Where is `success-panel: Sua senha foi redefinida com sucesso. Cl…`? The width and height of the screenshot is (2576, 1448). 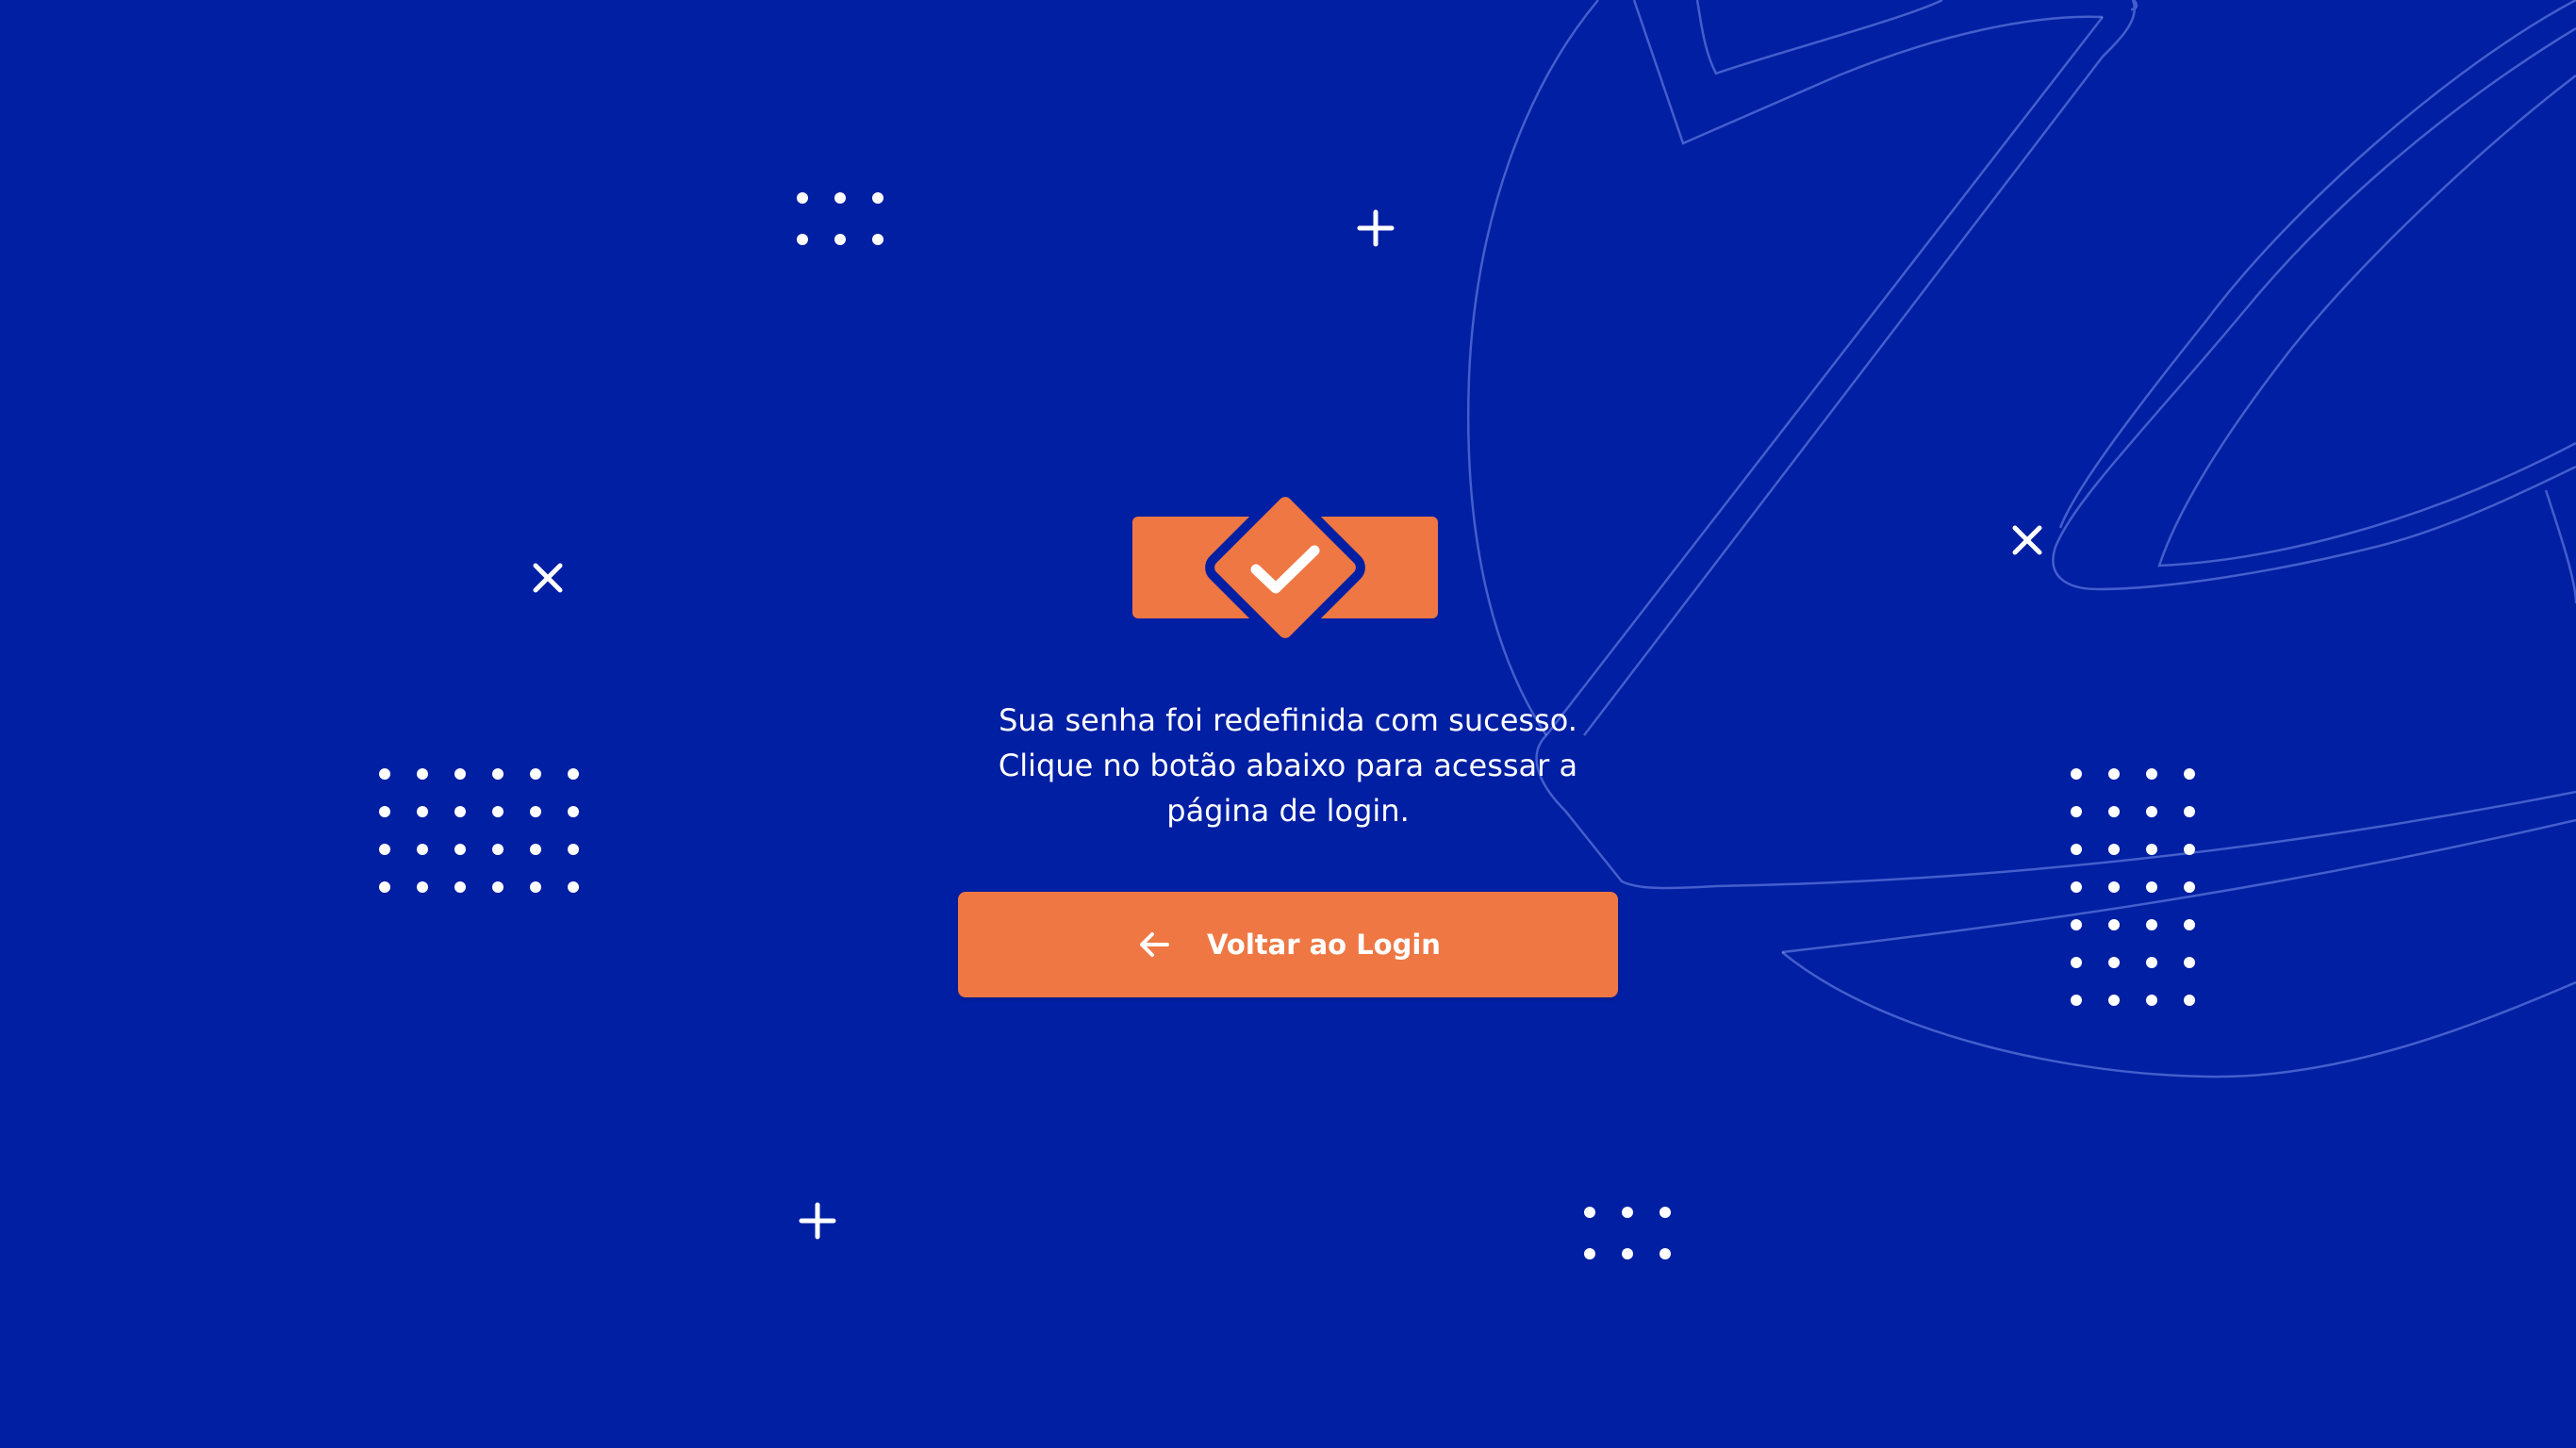 success-panel: Sua senha foi redefinida com sucesso. Cl… is located at coordinates (1288, 742).